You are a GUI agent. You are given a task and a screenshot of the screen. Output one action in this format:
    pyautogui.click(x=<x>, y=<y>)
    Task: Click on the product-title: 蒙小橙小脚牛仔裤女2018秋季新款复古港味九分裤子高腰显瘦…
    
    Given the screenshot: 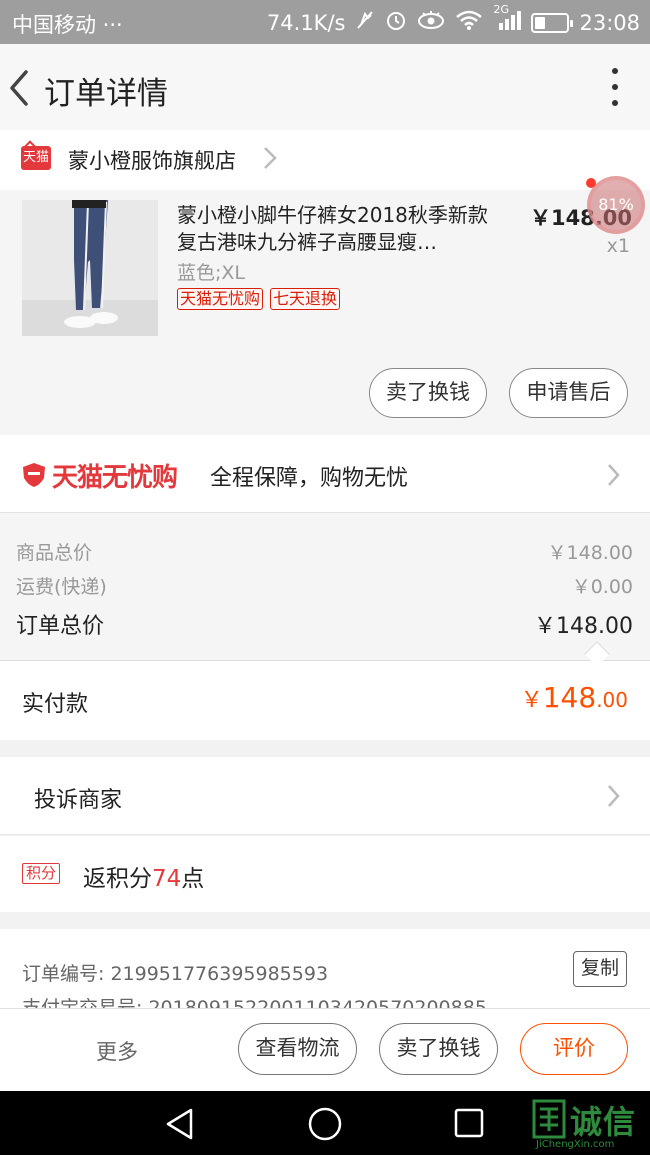 What is the action you would take?
    pyautogui.click(x=339, y=229)
    